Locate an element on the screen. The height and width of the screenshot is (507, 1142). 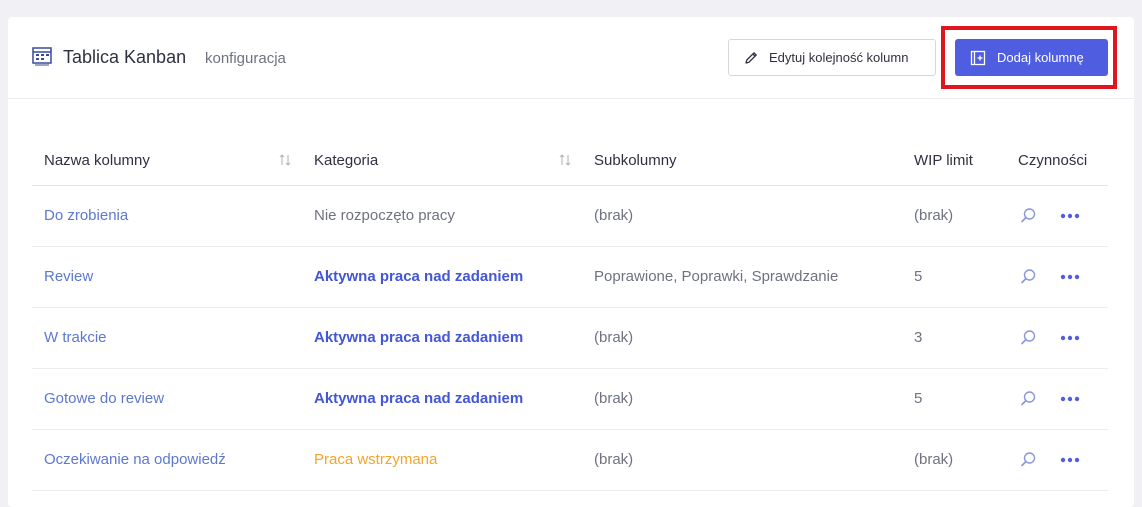
add-column-icon is located at coordinates (978, 58).